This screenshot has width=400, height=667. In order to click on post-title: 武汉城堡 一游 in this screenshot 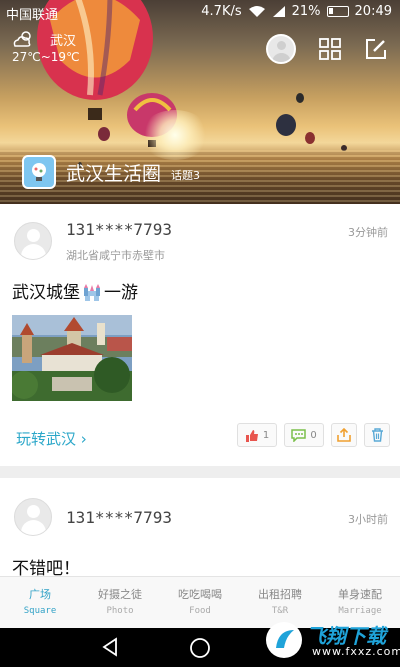, I will do `click(75, 290)`.